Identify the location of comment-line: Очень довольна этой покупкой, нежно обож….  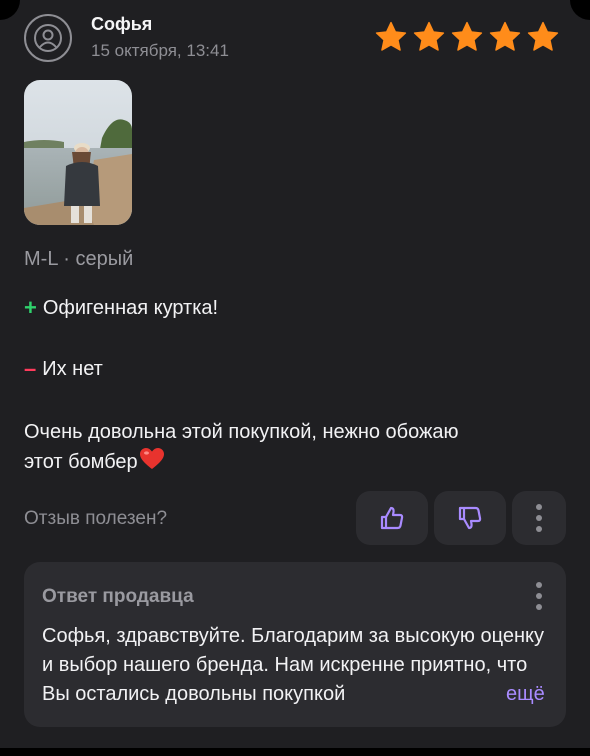
(241, 432).